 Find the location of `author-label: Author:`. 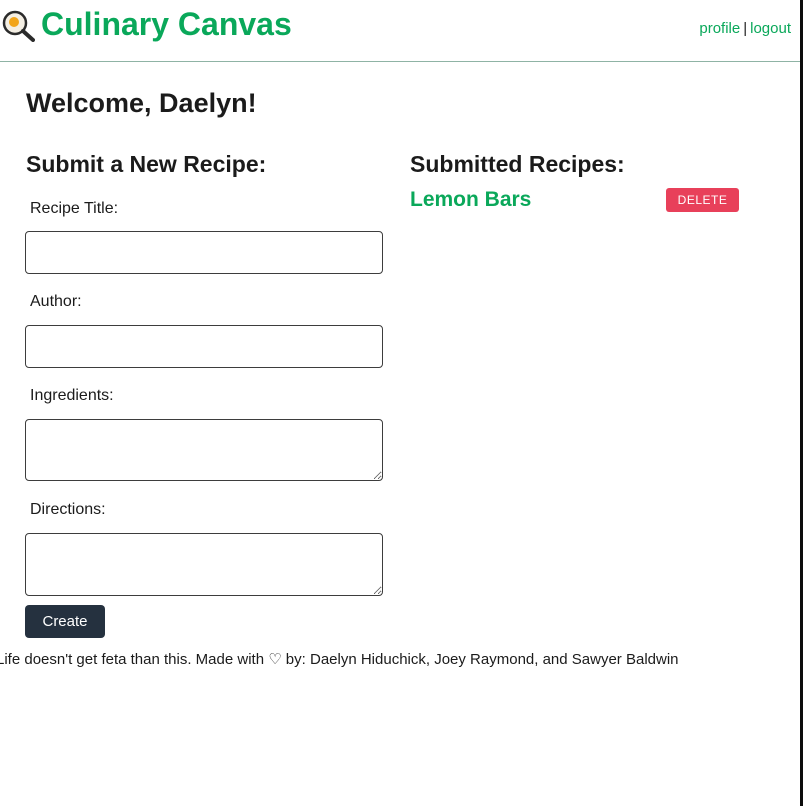

author-label: Author: is located at coordinates (56, 301).